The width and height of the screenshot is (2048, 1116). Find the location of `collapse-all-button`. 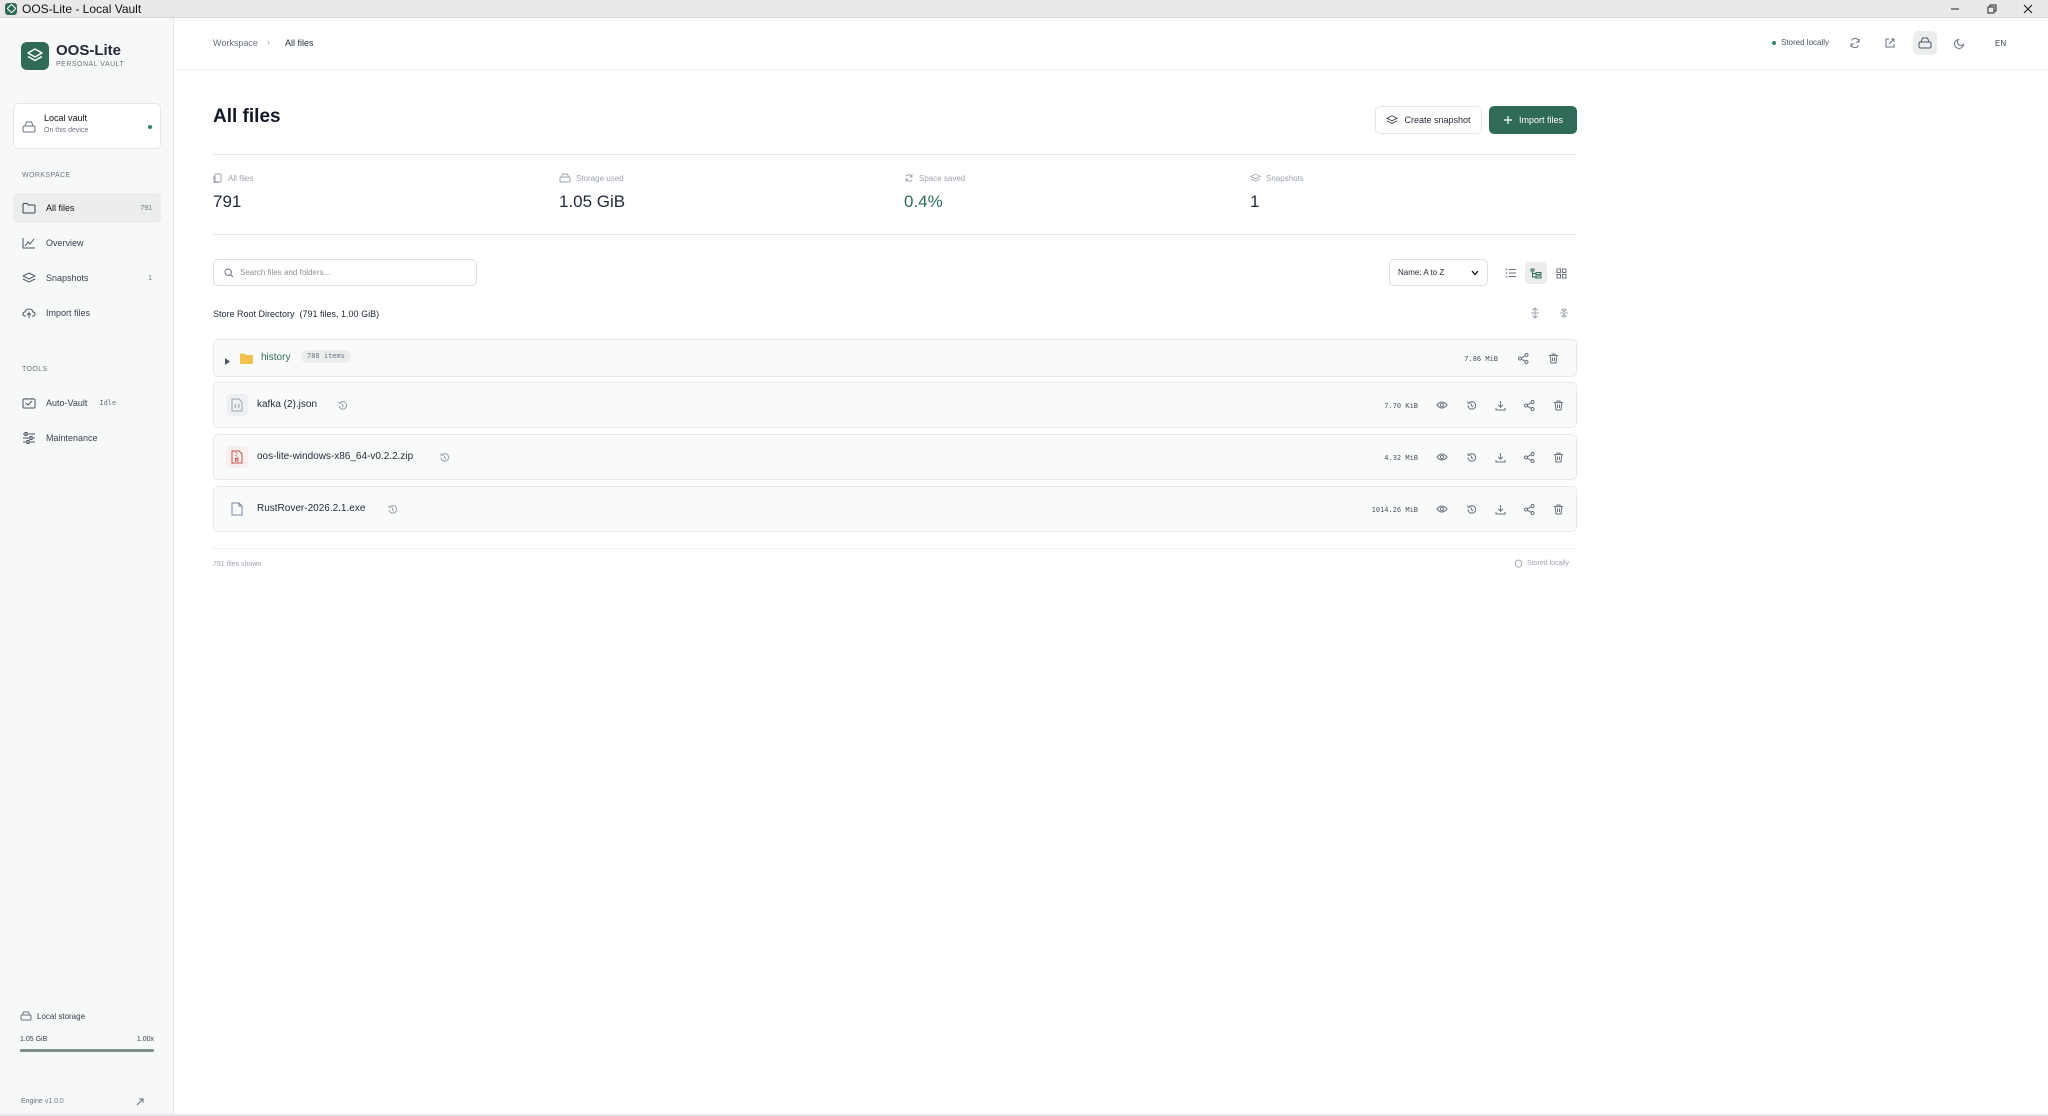

collapse-all-button is located at coordinates (1564, 313).